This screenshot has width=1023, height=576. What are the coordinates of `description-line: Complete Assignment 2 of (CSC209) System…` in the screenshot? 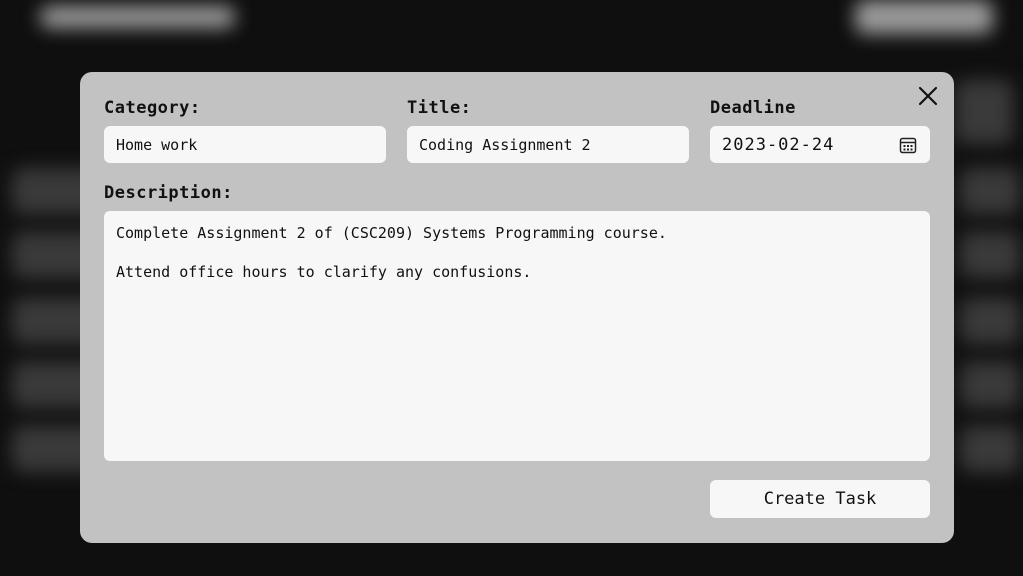 It's located at (391, 233).